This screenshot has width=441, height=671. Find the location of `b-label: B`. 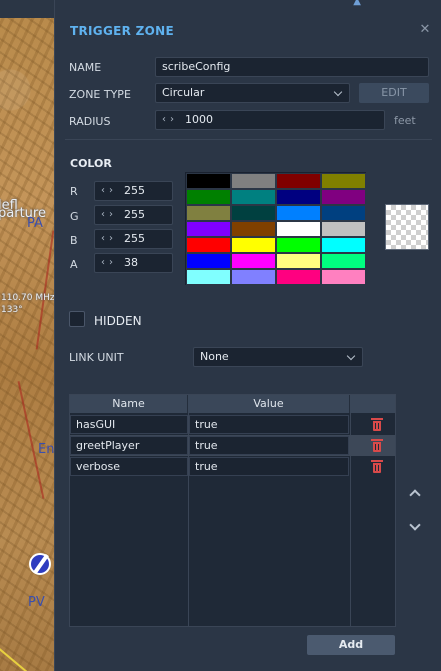

b-label: B is located at coordinates (74, 240).